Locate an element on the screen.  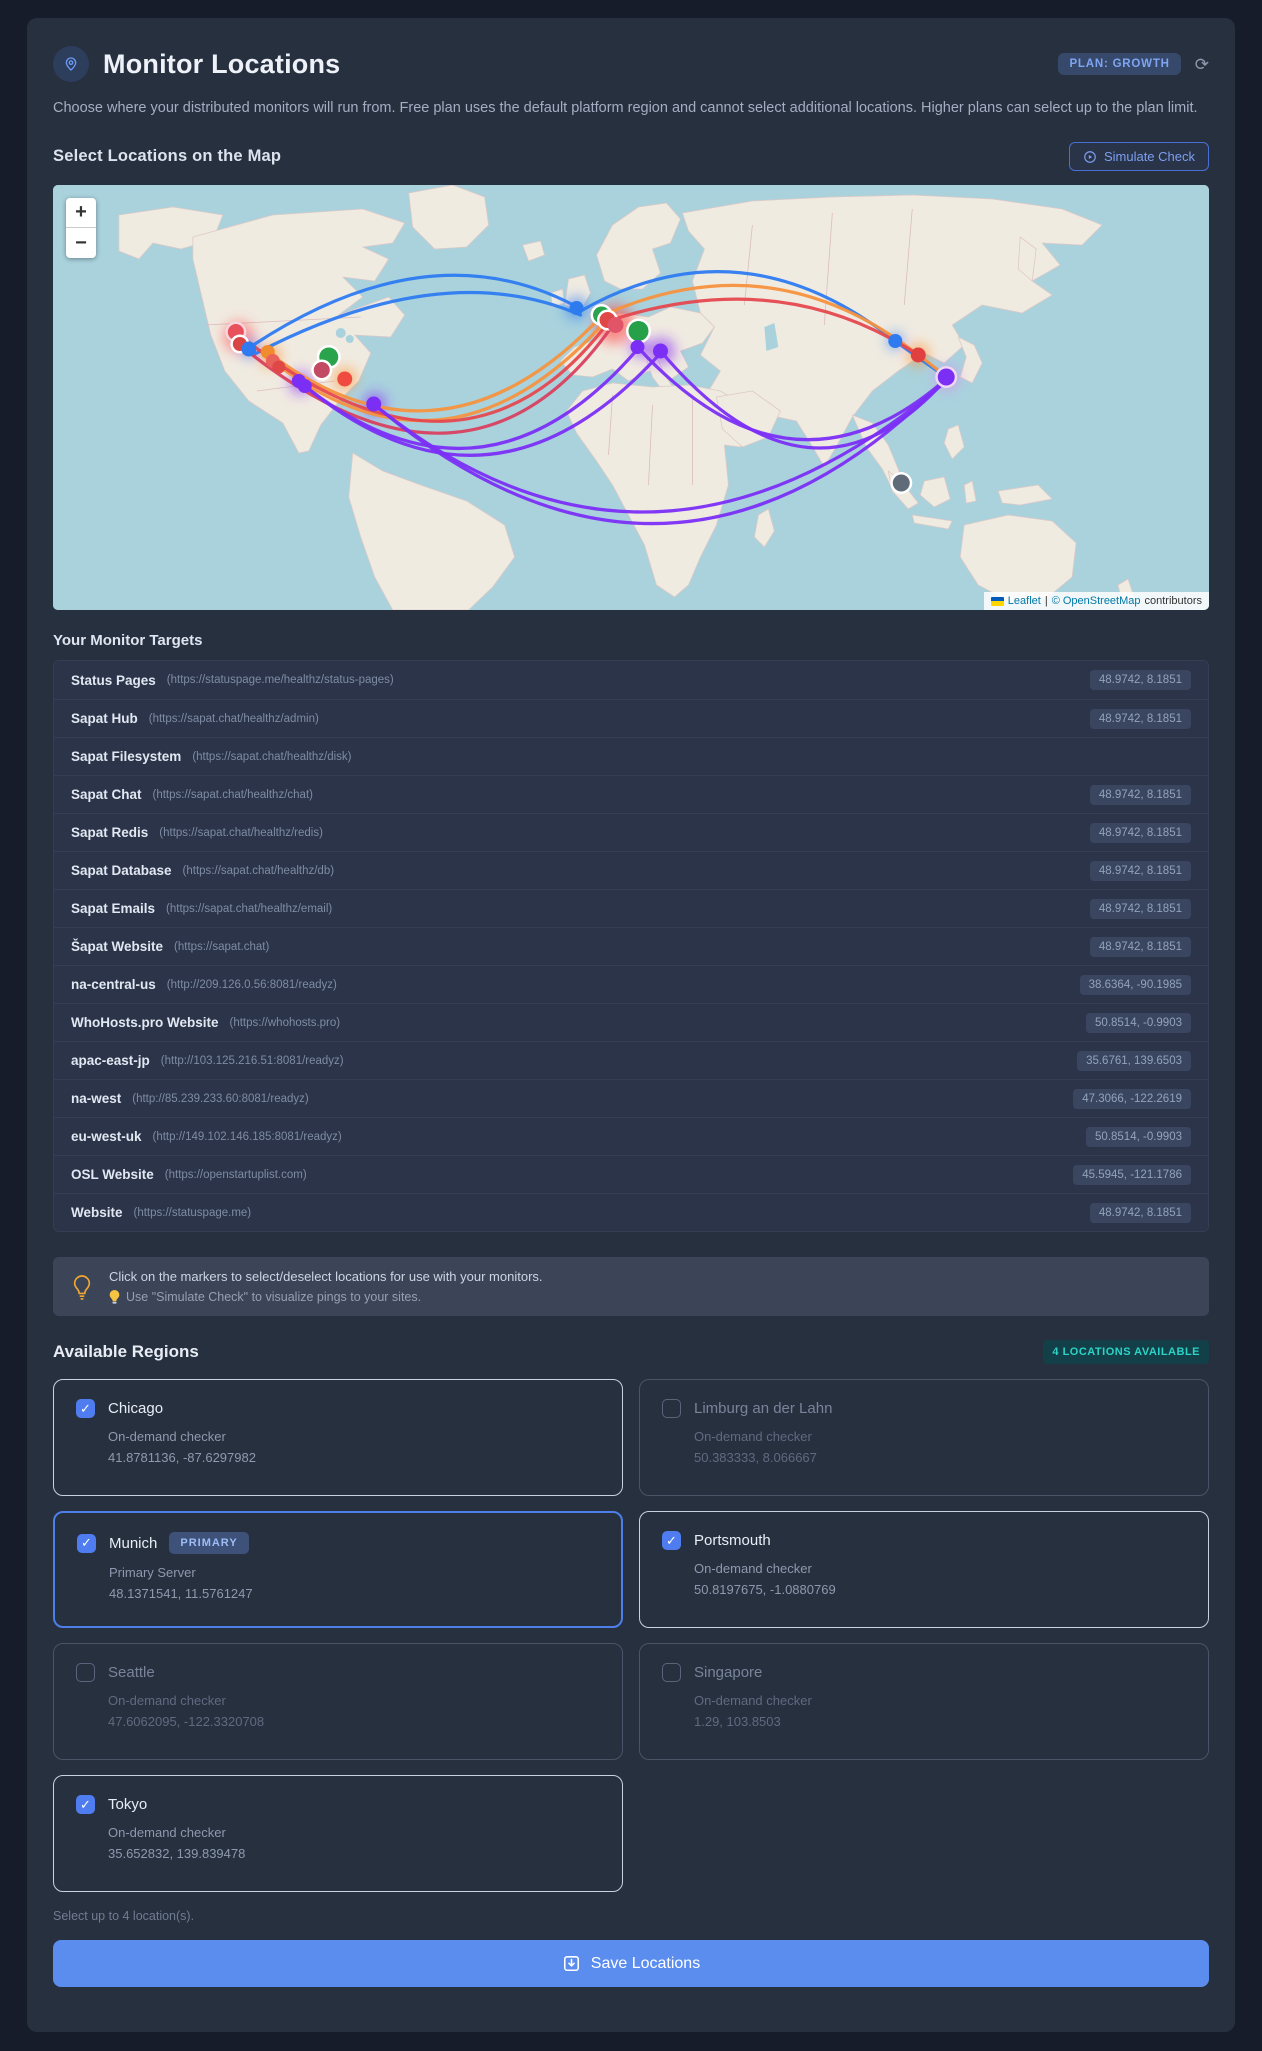
target-name: Sapat Hub is located at coordinates (104, 719).